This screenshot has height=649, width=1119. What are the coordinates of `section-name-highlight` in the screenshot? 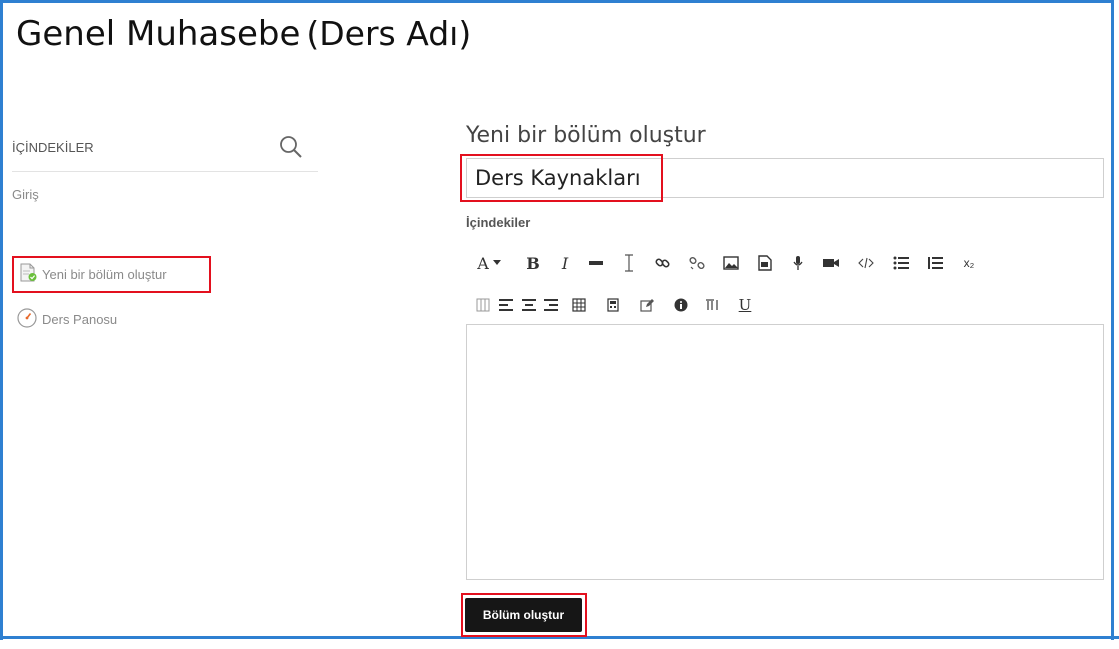 It's located at (561, 178).